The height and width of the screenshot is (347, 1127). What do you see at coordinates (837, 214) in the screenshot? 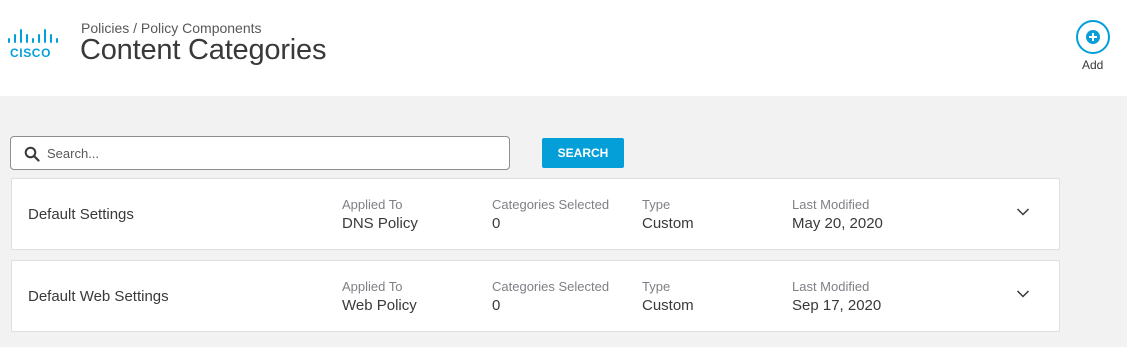
I see `last-modified-field: Last Modified May 20, 2020` at bounding box center [837, 214].